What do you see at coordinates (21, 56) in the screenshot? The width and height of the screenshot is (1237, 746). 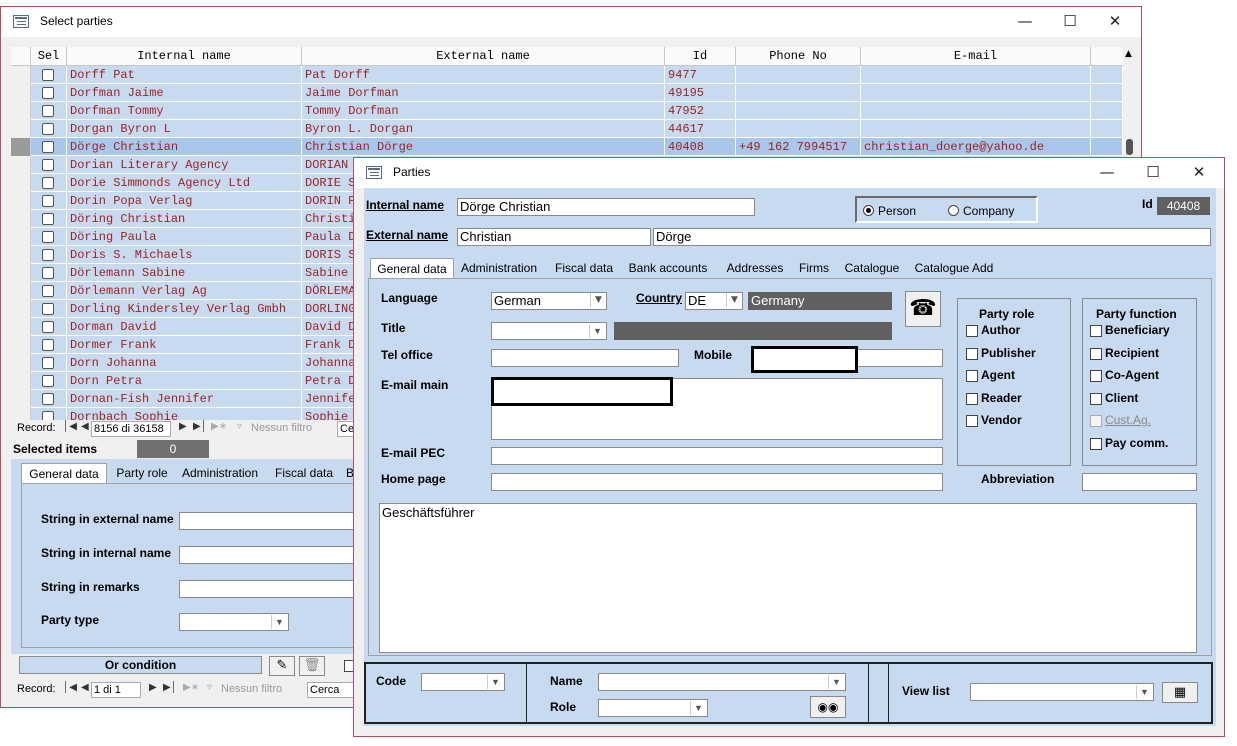 I see `select-all-corner` at bounding box center [21, 56].